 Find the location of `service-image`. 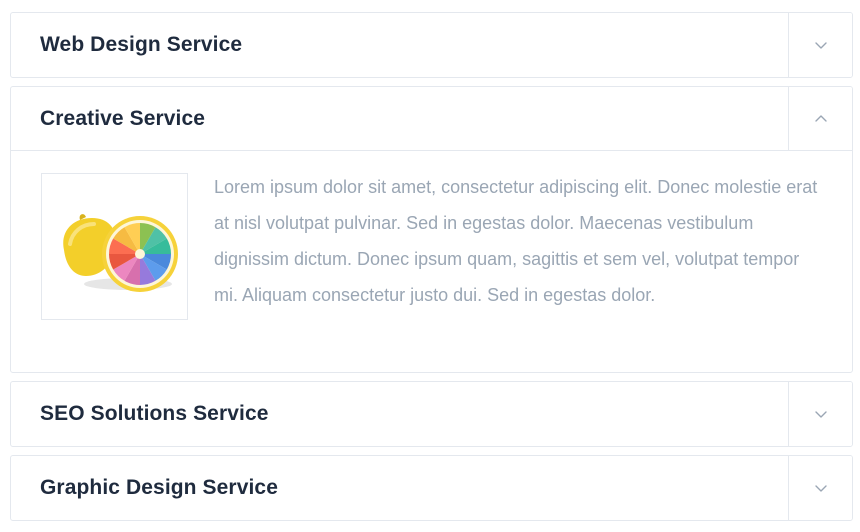

service-image is located at coordinates (114, 246).